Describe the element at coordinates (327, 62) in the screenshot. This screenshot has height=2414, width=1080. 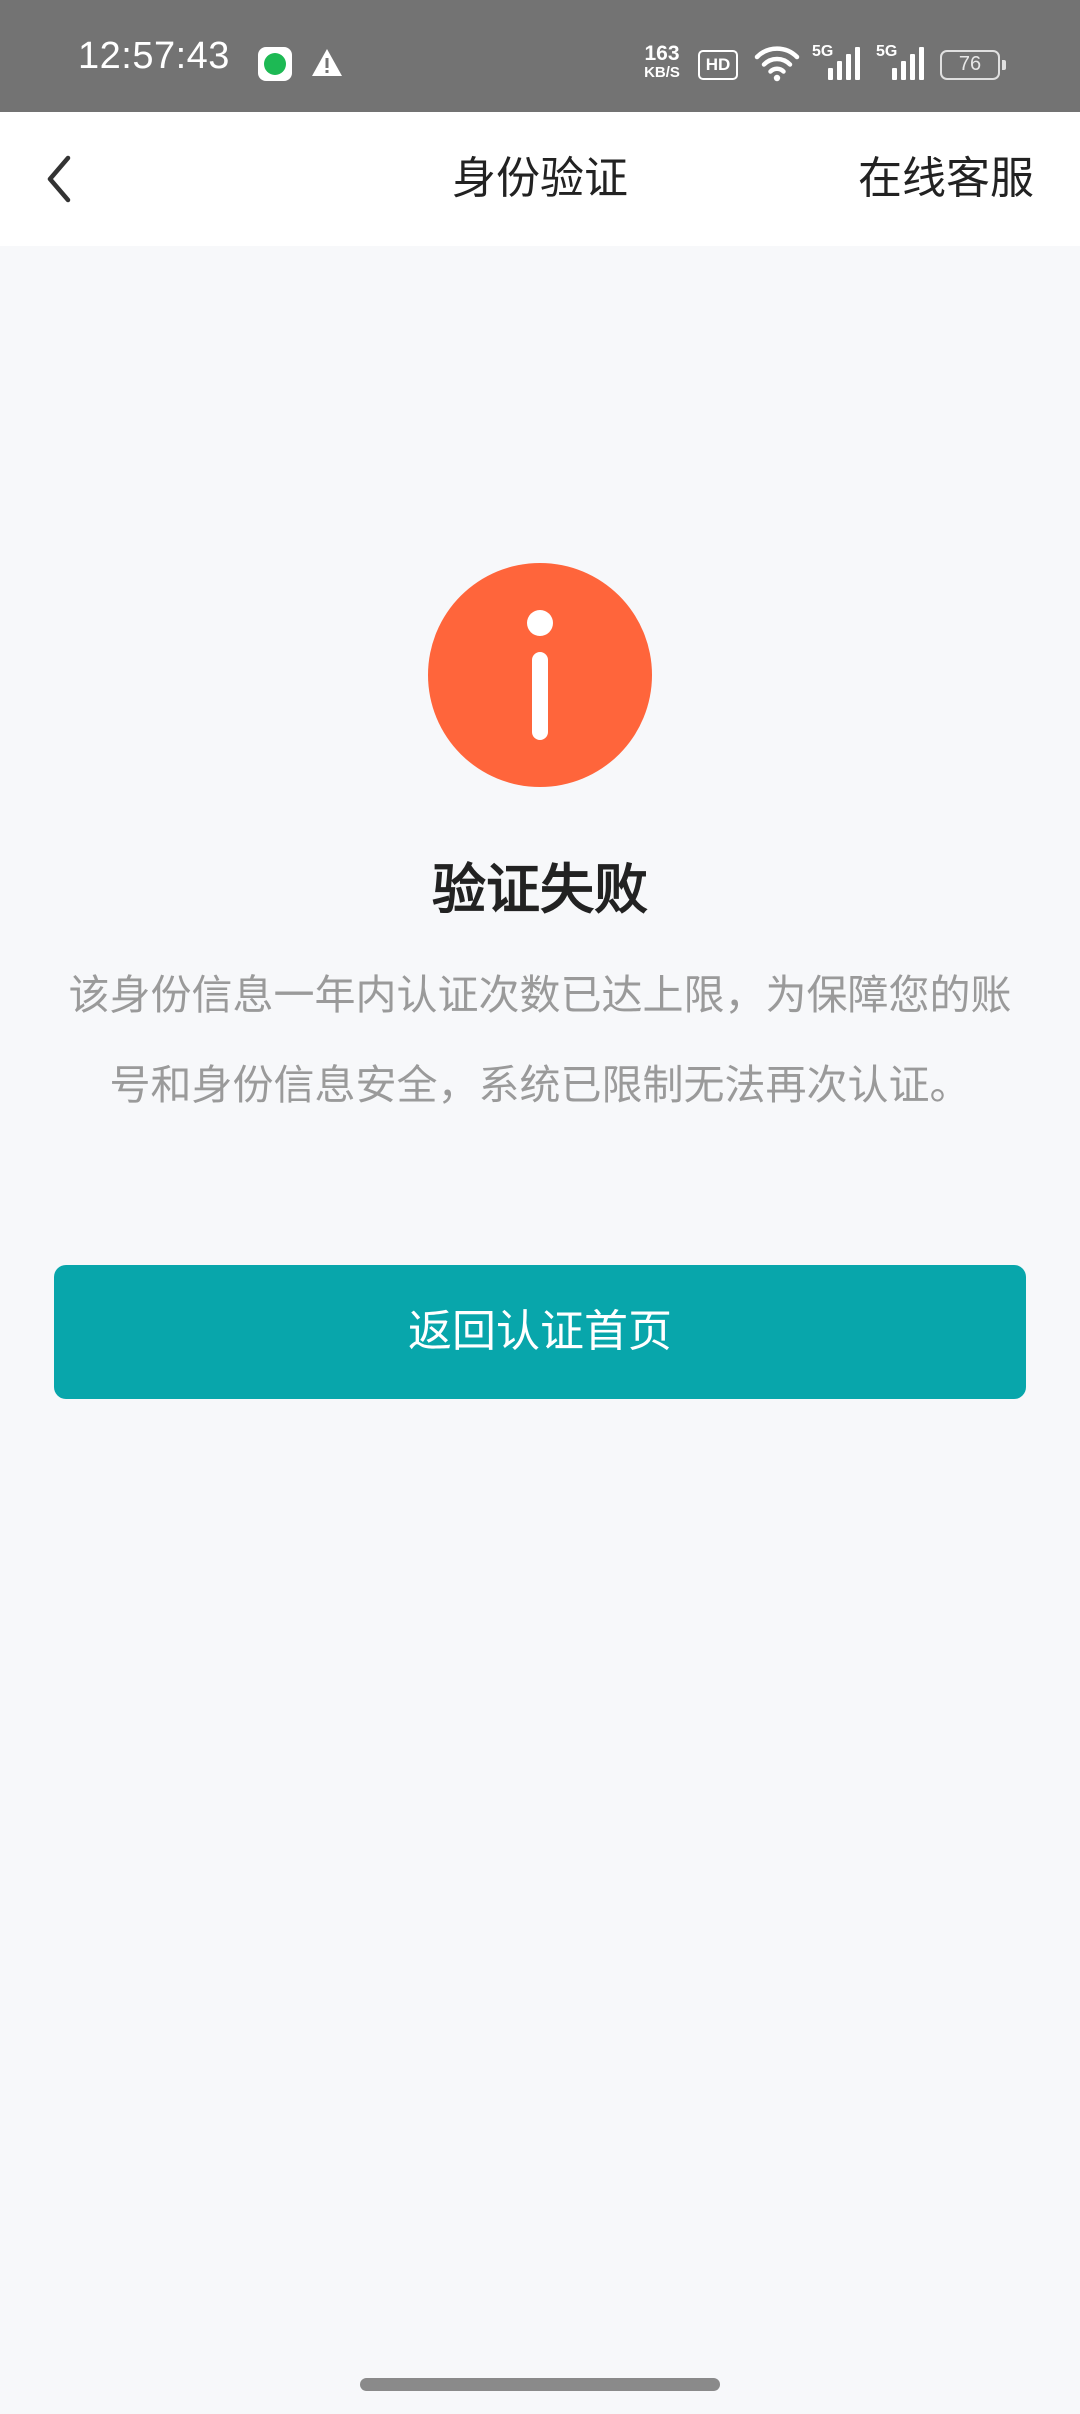
I see `warning-icon` at that location.